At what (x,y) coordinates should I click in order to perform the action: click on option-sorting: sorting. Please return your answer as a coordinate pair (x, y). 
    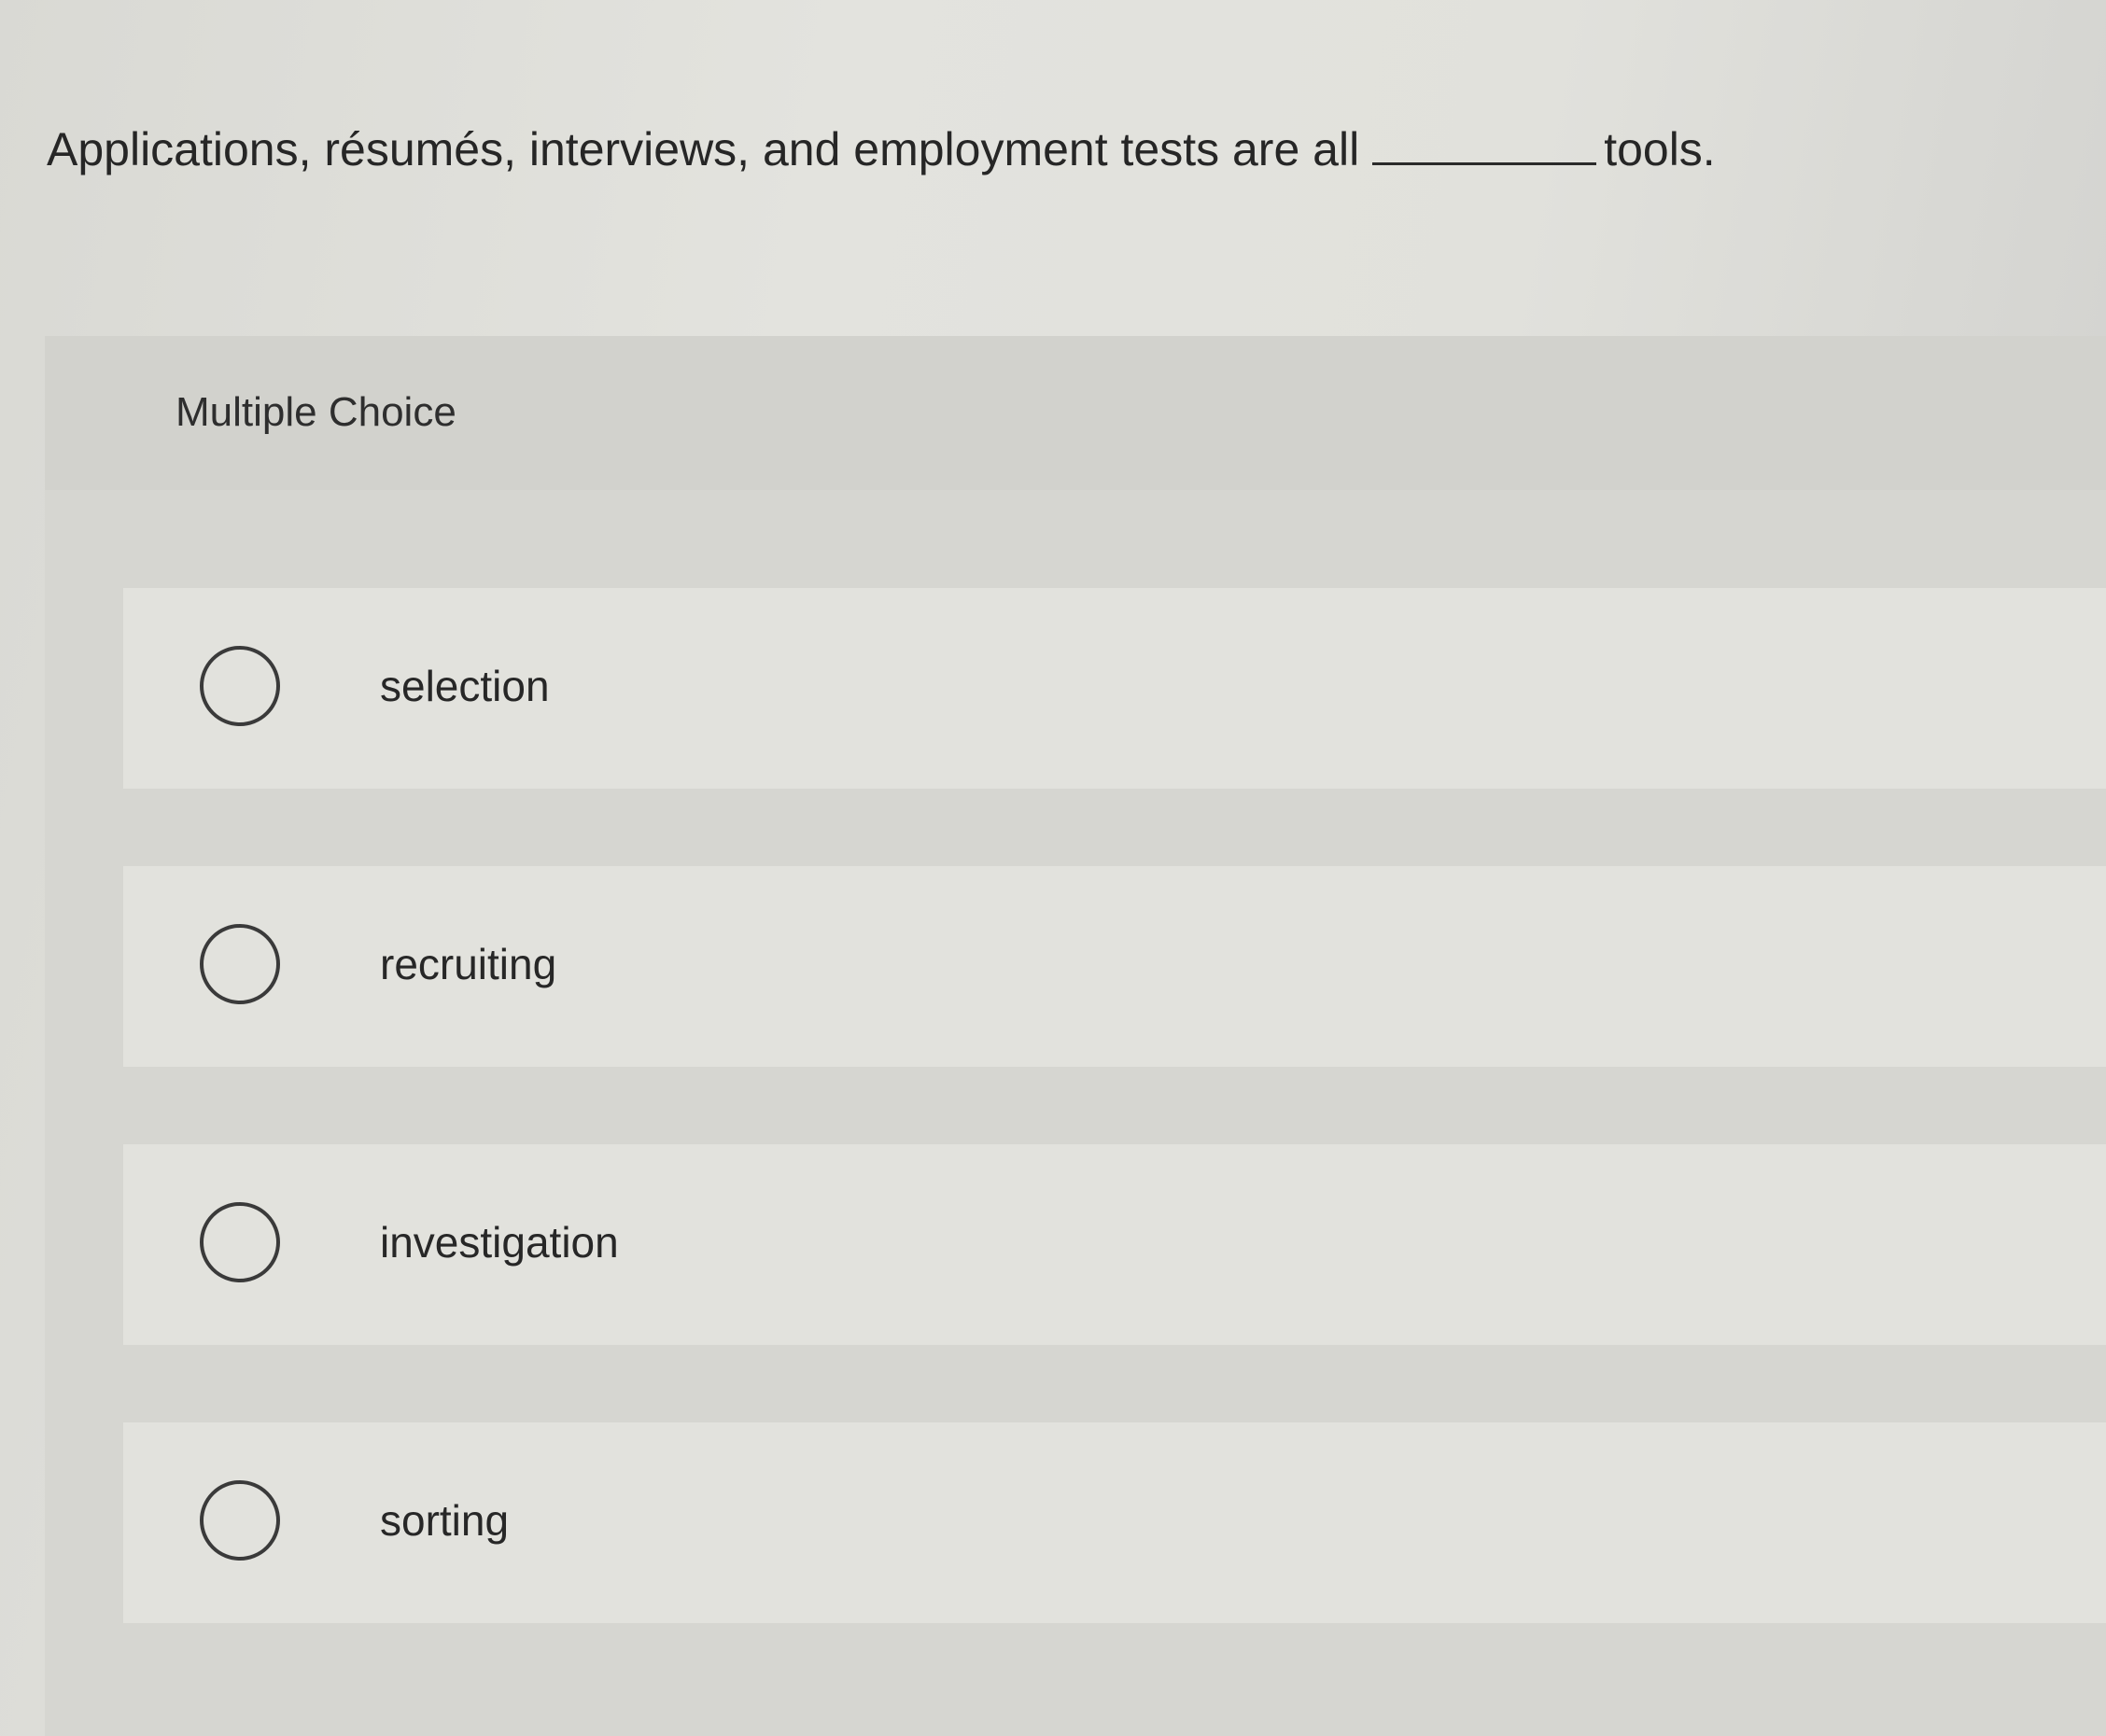
    Looking at the image, I should click on (1114, 1522).